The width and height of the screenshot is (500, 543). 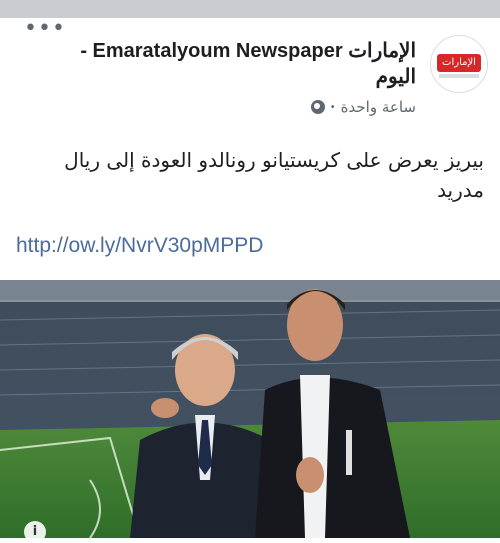 What do you see at coordinates (317, 107) in the screenshot?
I see `globe-icon` at bounding box center [317, 107].